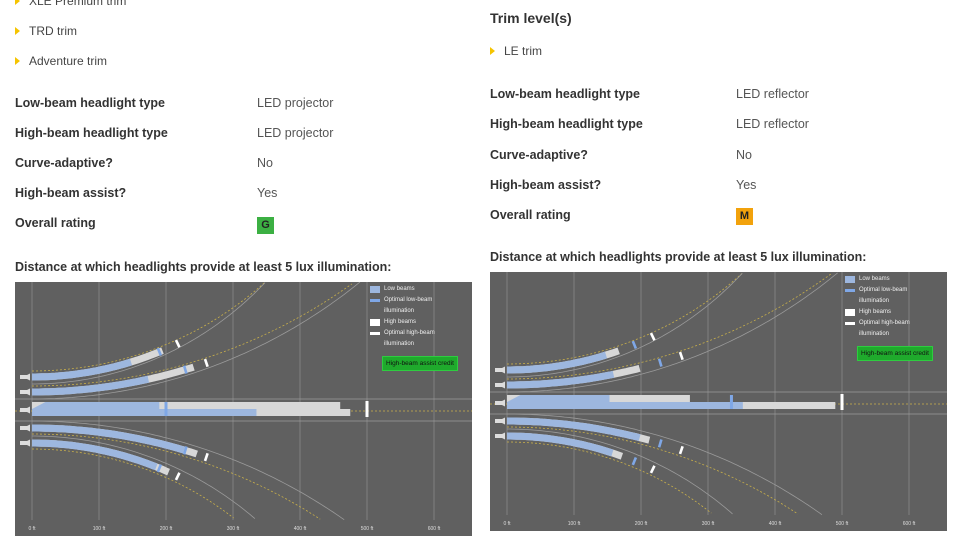 The height and width of the screenshot is (539, 960). I want to click on x-tick-label: 100 ft, so click(99, 529).